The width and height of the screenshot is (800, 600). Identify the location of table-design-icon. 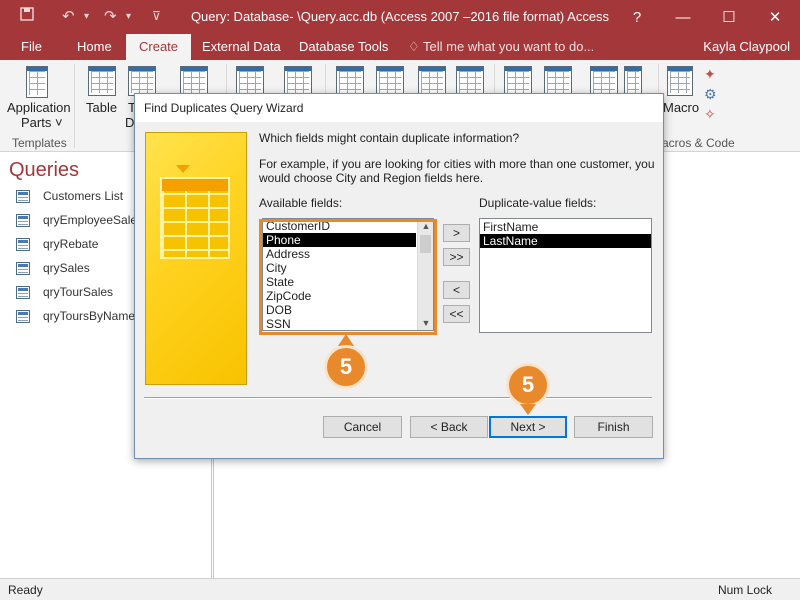
(142, 81).